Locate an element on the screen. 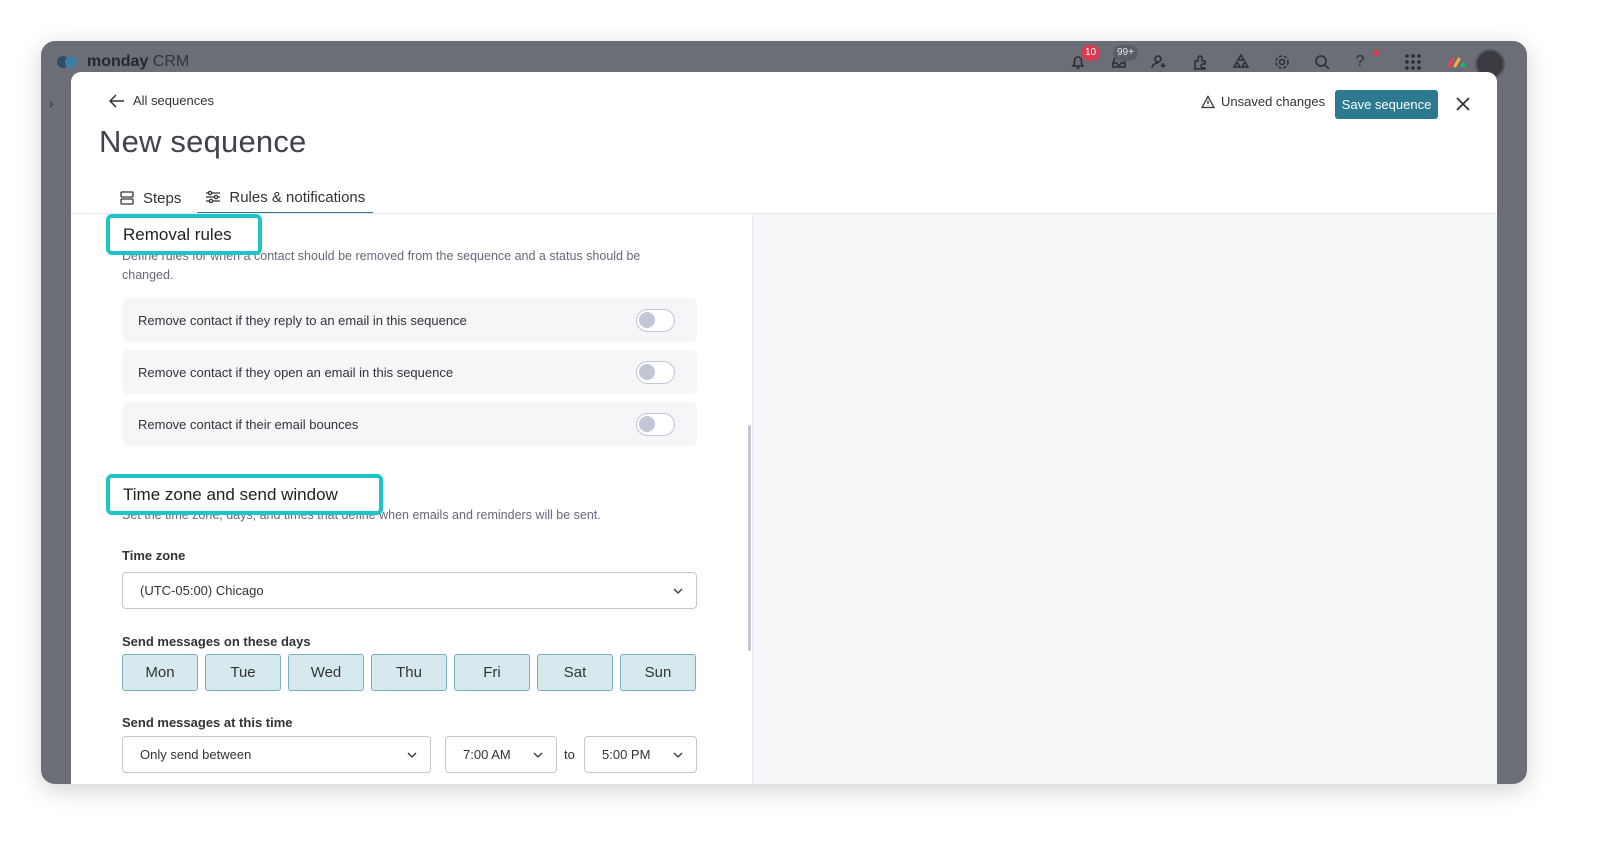 The width and height of the screenshot is (1600, 843). list-icon is located at coordinates (127, 198).